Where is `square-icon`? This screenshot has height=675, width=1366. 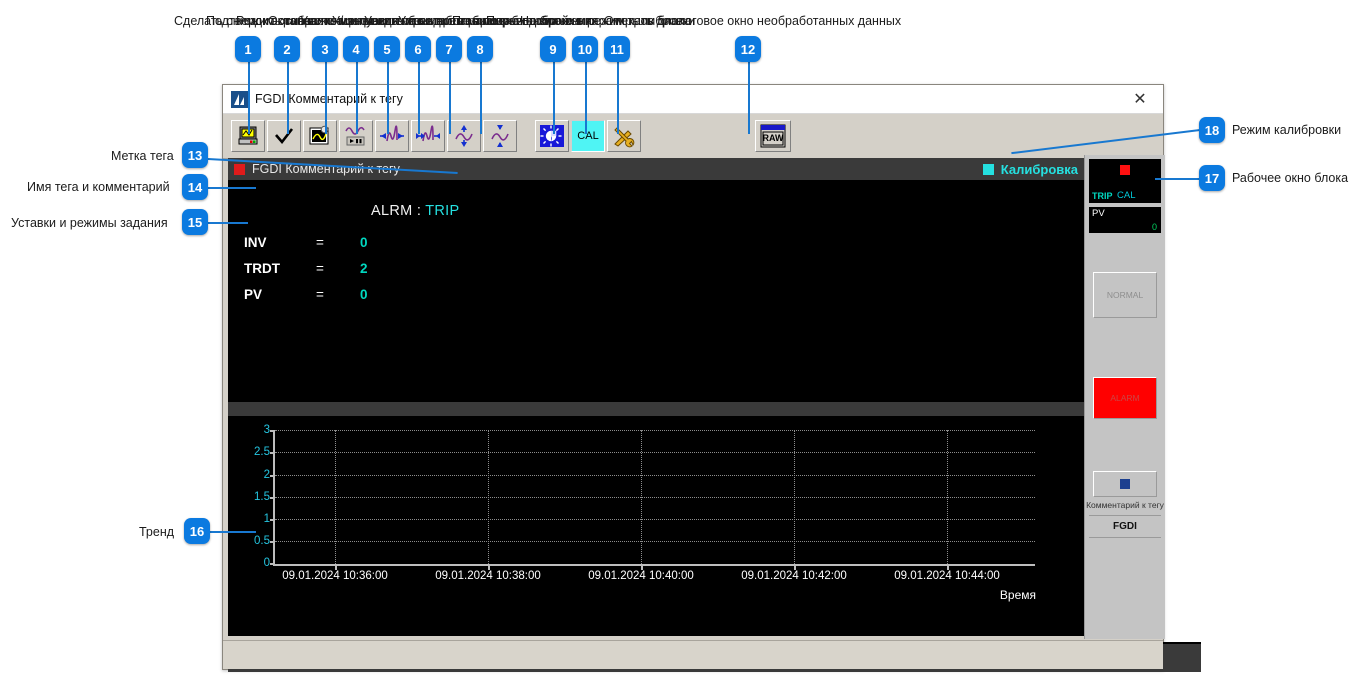
square-icon is located at coordinates (1125, 484).